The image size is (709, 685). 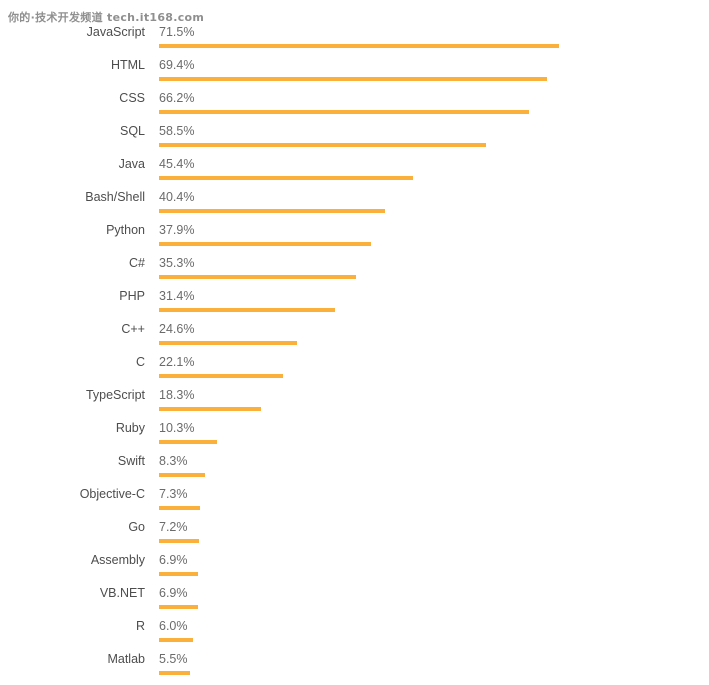 I want to click on bar-category-label: Java, so click(x=131, y=164).